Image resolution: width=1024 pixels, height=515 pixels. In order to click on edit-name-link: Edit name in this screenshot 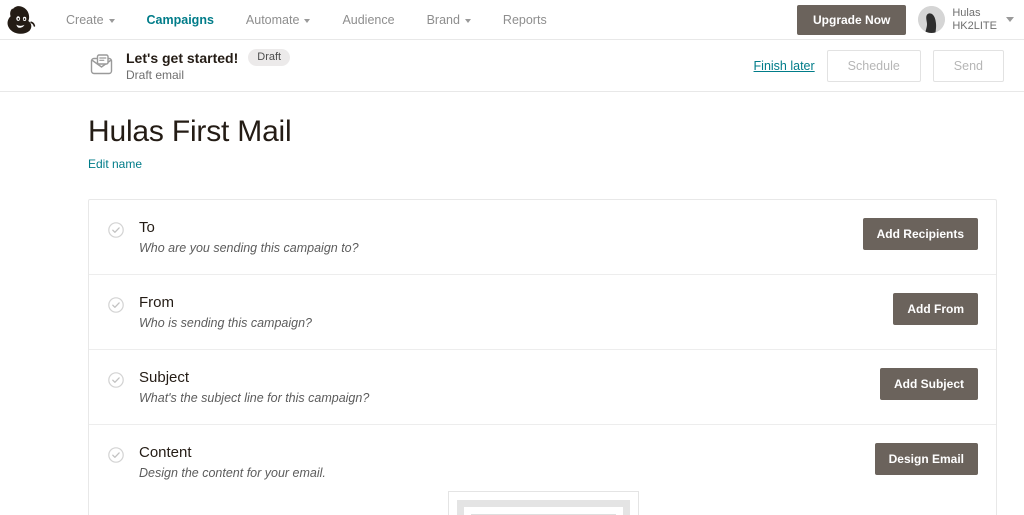, I will do `click(115, 164)`.